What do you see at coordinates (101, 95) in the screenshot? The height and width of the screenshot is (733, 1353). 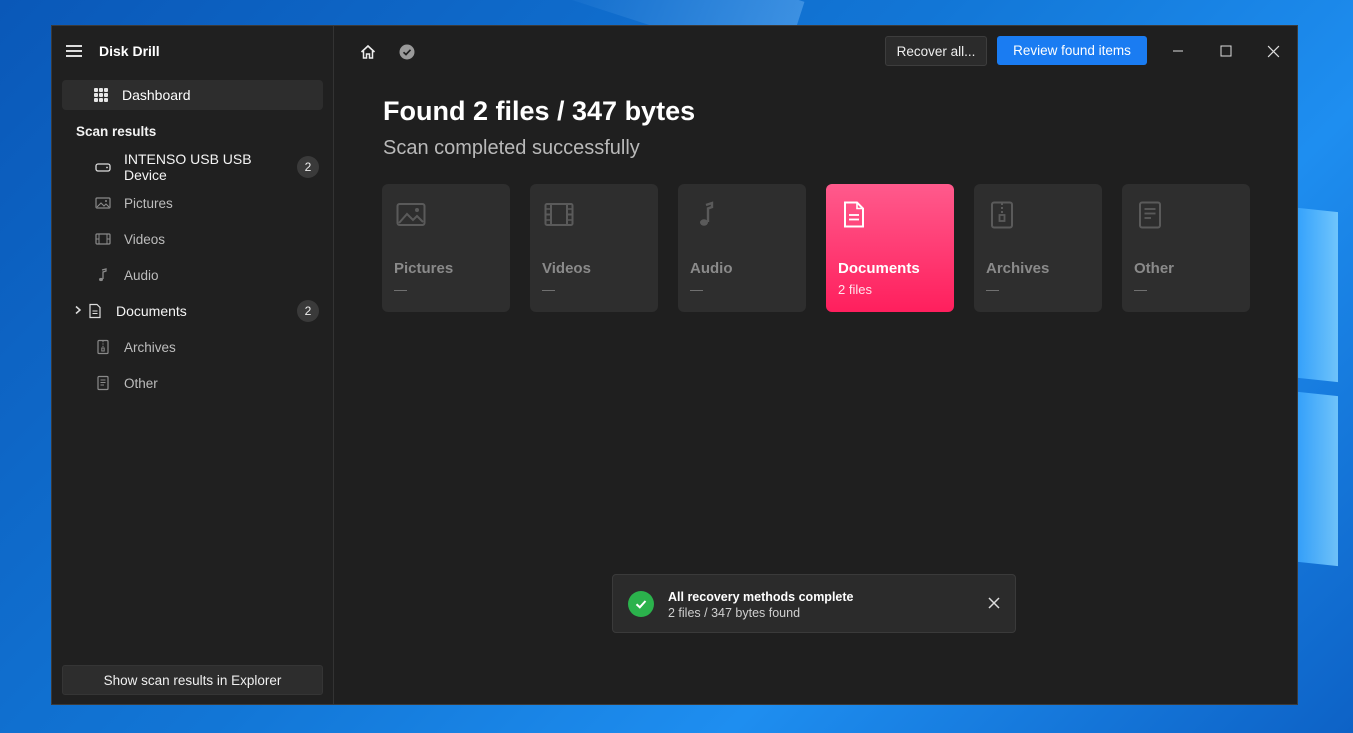 I see `grid-icon` at bounding box center [101, 95].